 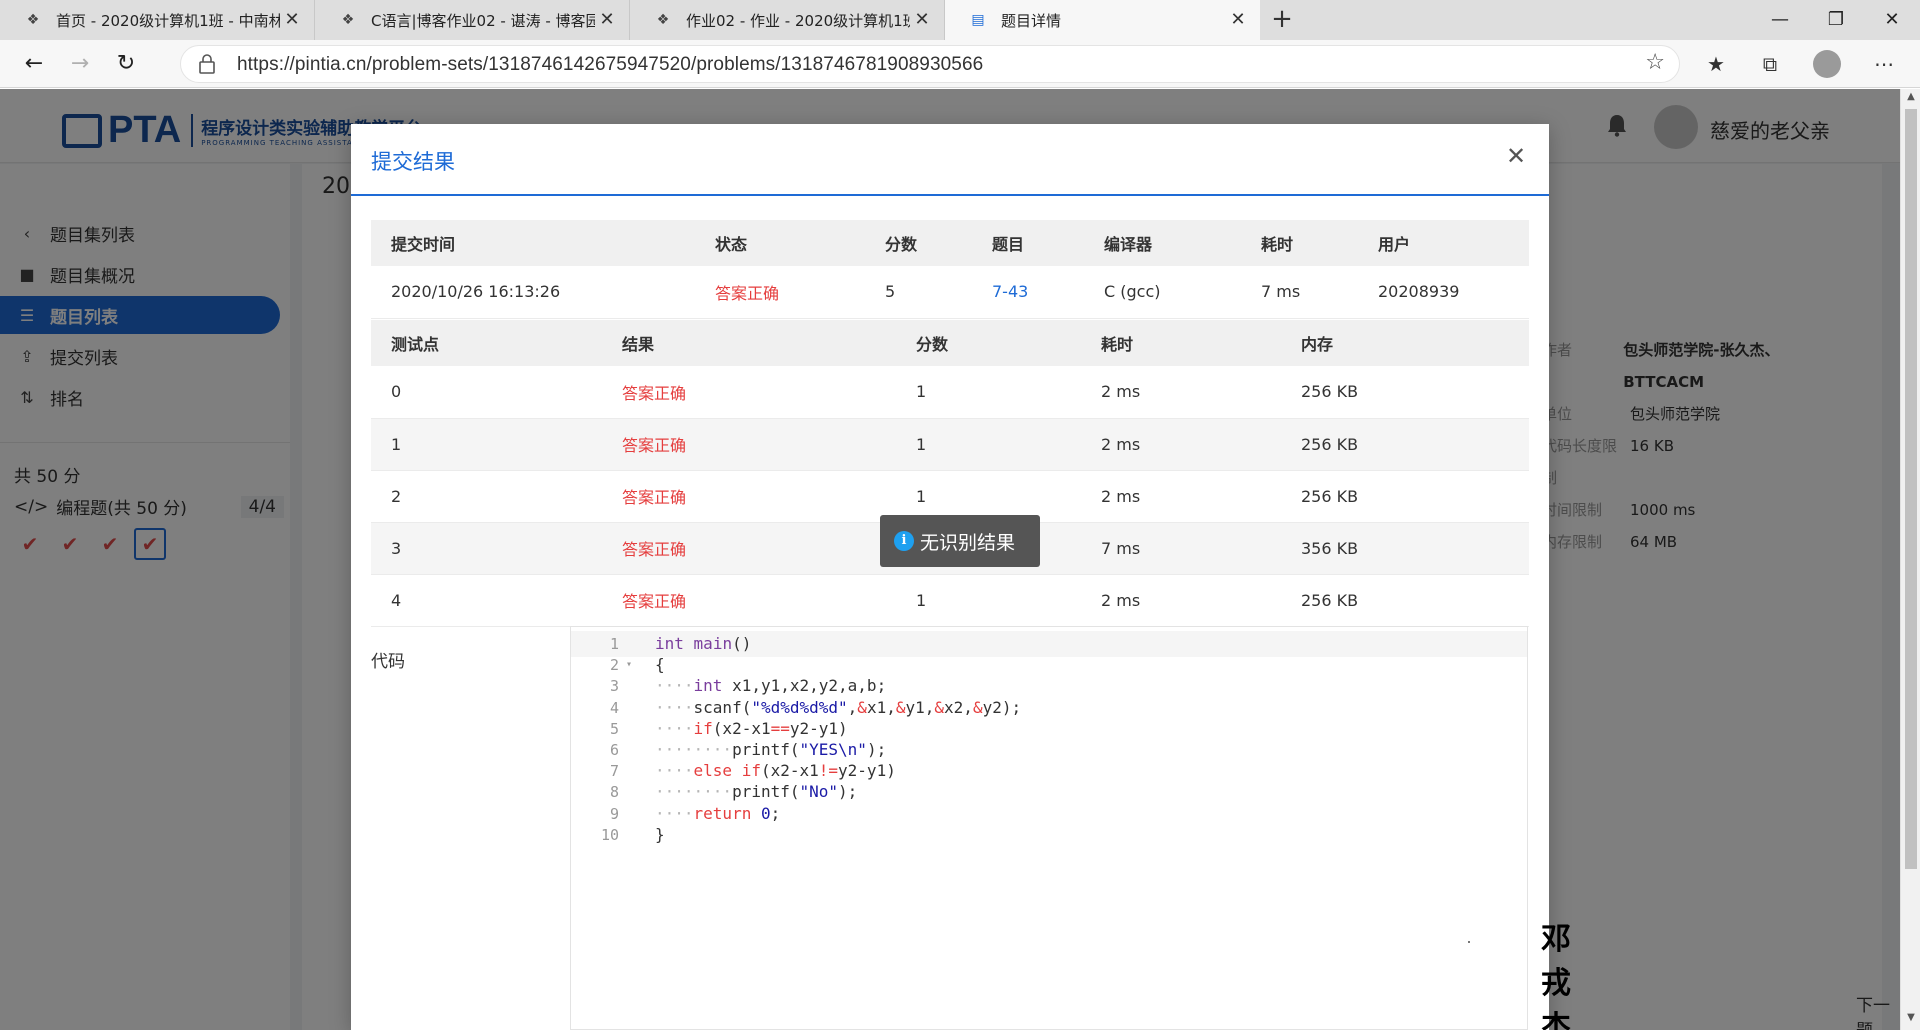 I want to click on column-header: 编译器, so click(x=1162, y=243).